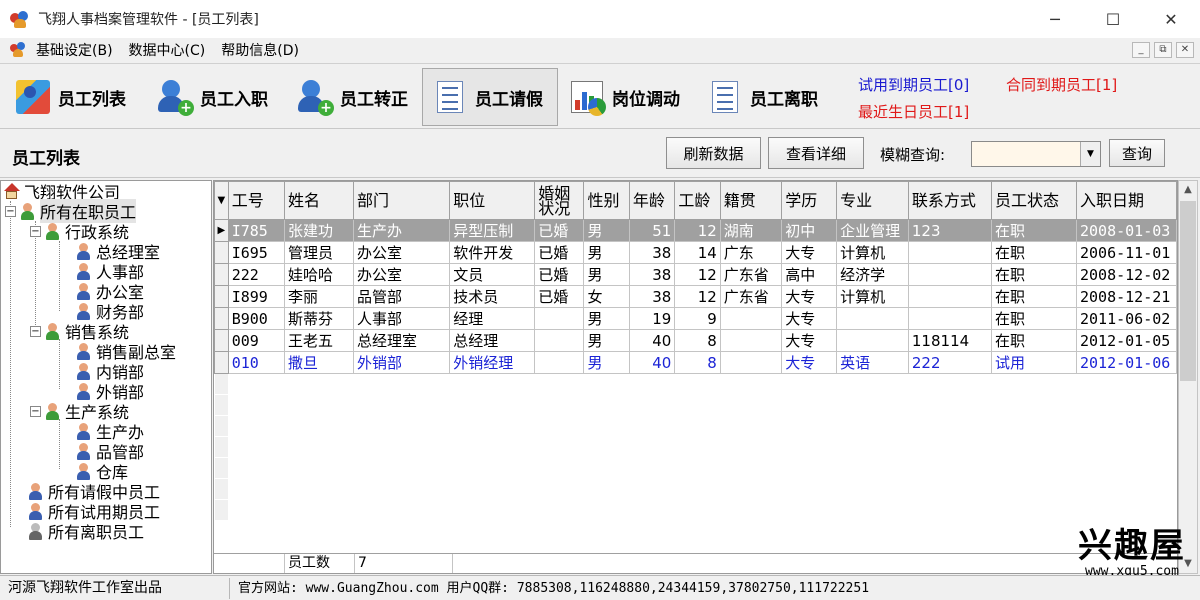 Image resolution: width=1200 pixels, height=600 pixels. I want to click on menu-data-center: 数据中心(C), so click(167, 50).